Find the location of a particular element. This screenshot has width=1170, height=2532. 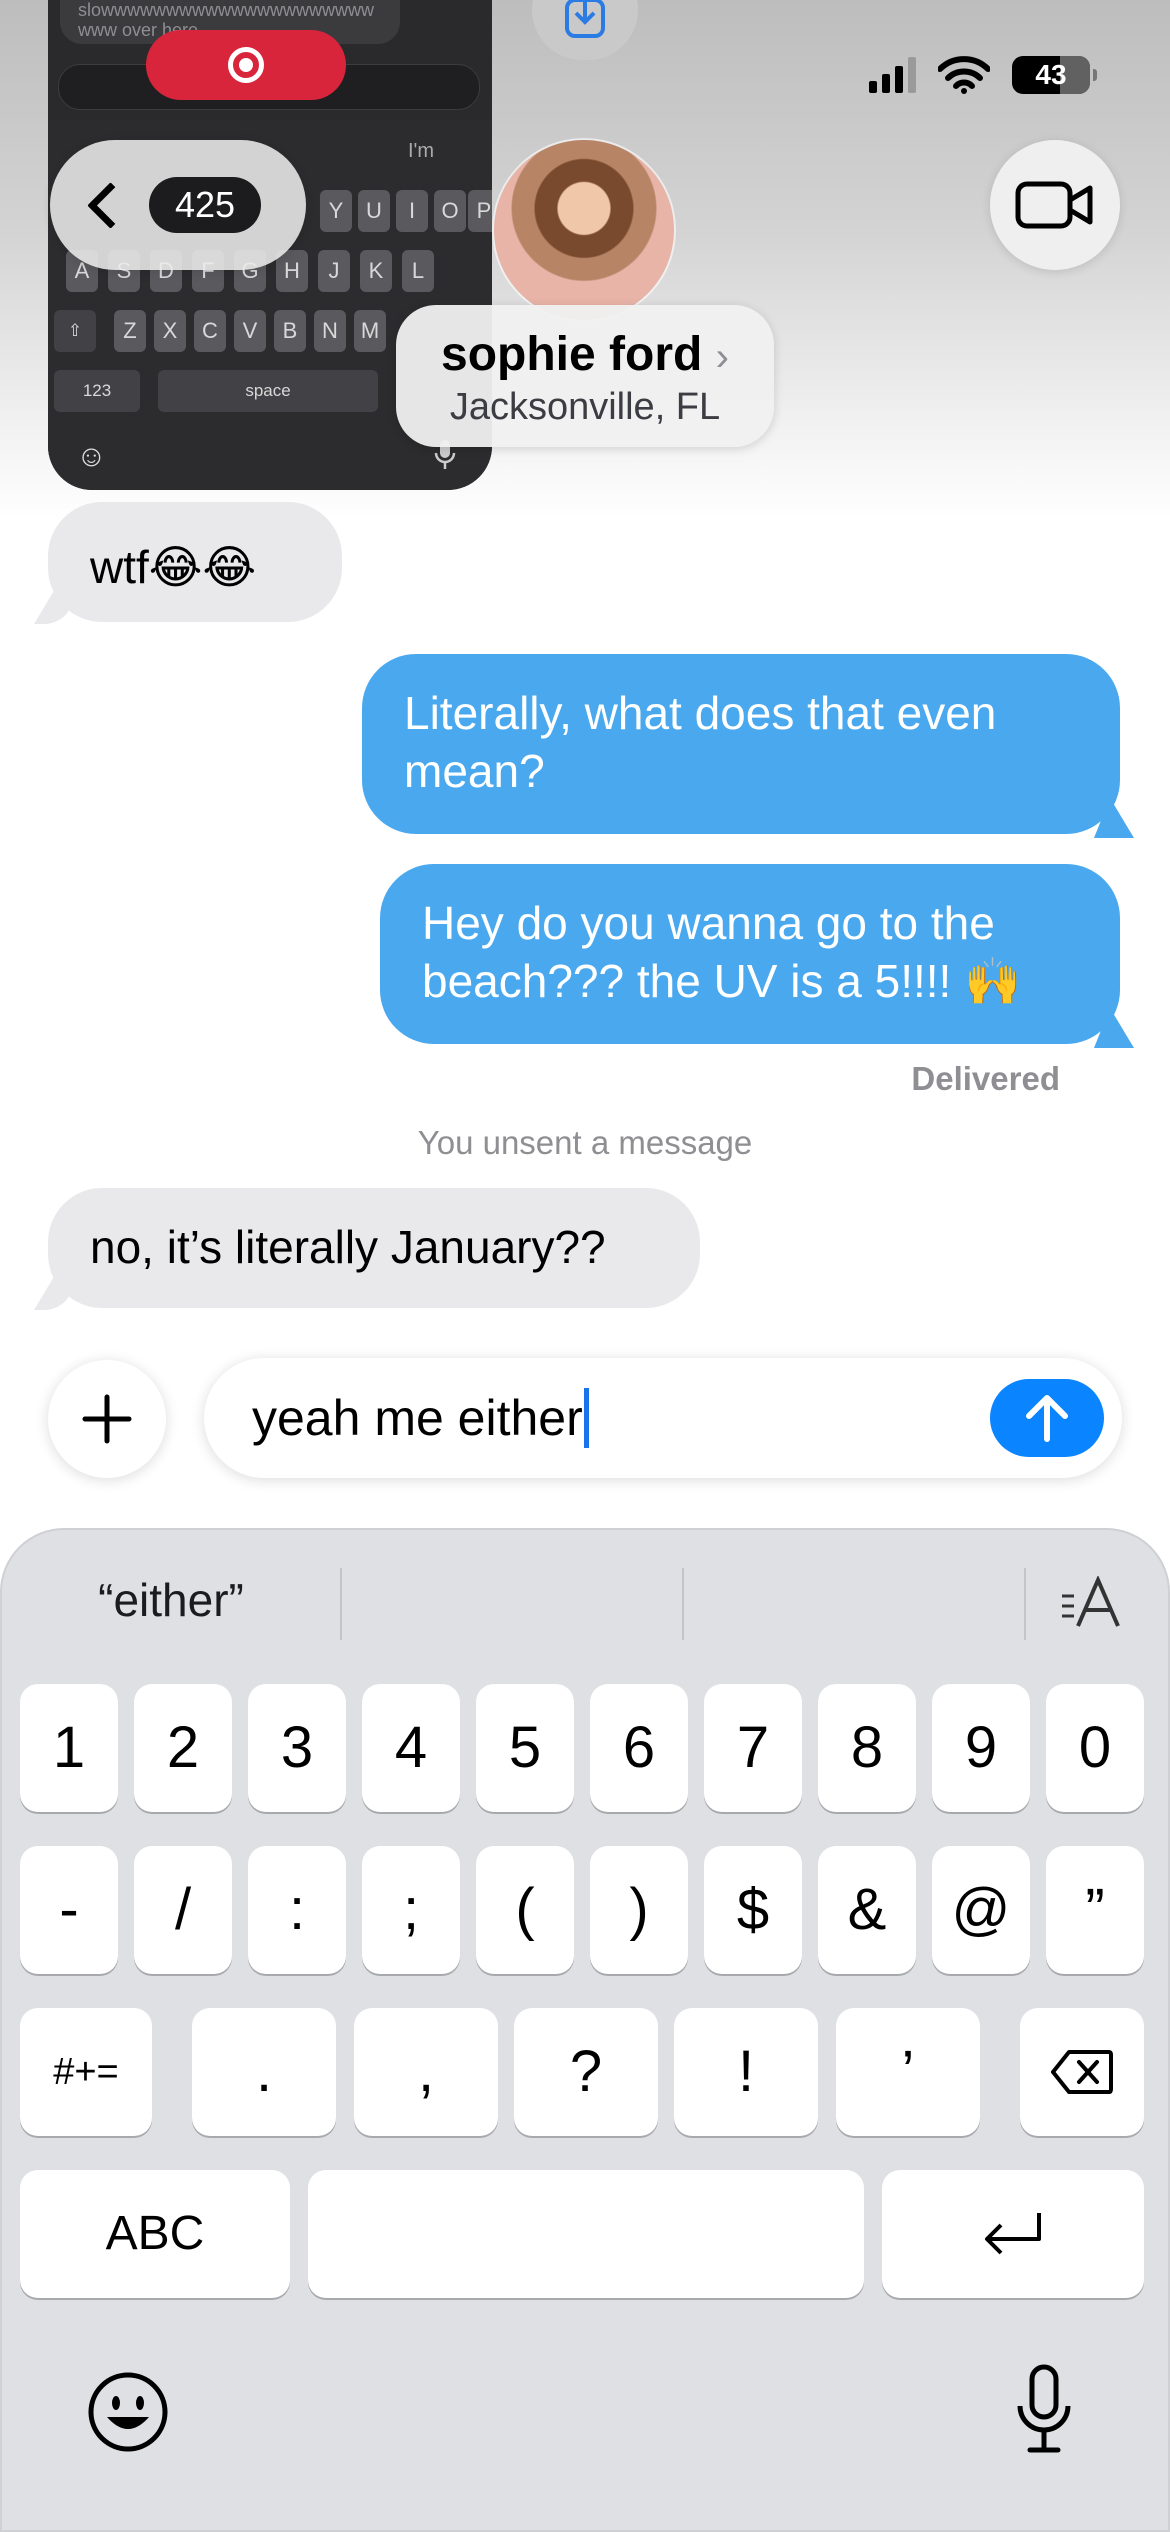

key-8: 8 is located at coordinates (867, 1748).